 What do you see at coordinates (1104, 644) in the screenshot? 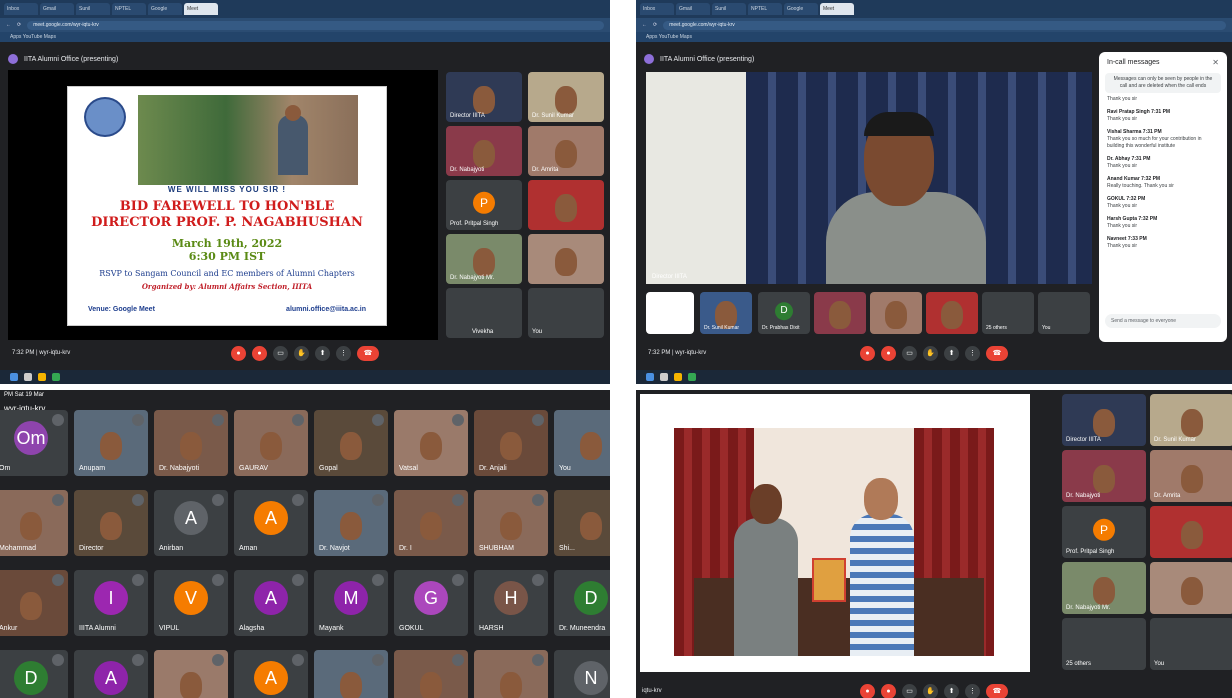
I see `participant-tile: 25 others` at bounding box center [1104, 644].